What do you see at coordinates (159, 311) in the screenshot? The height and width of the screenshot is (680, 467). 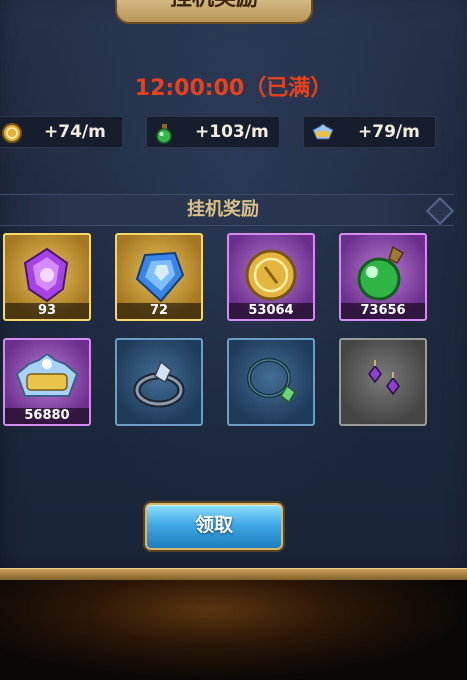 I see `reward-count: 72` at bounding box center [159, 311].